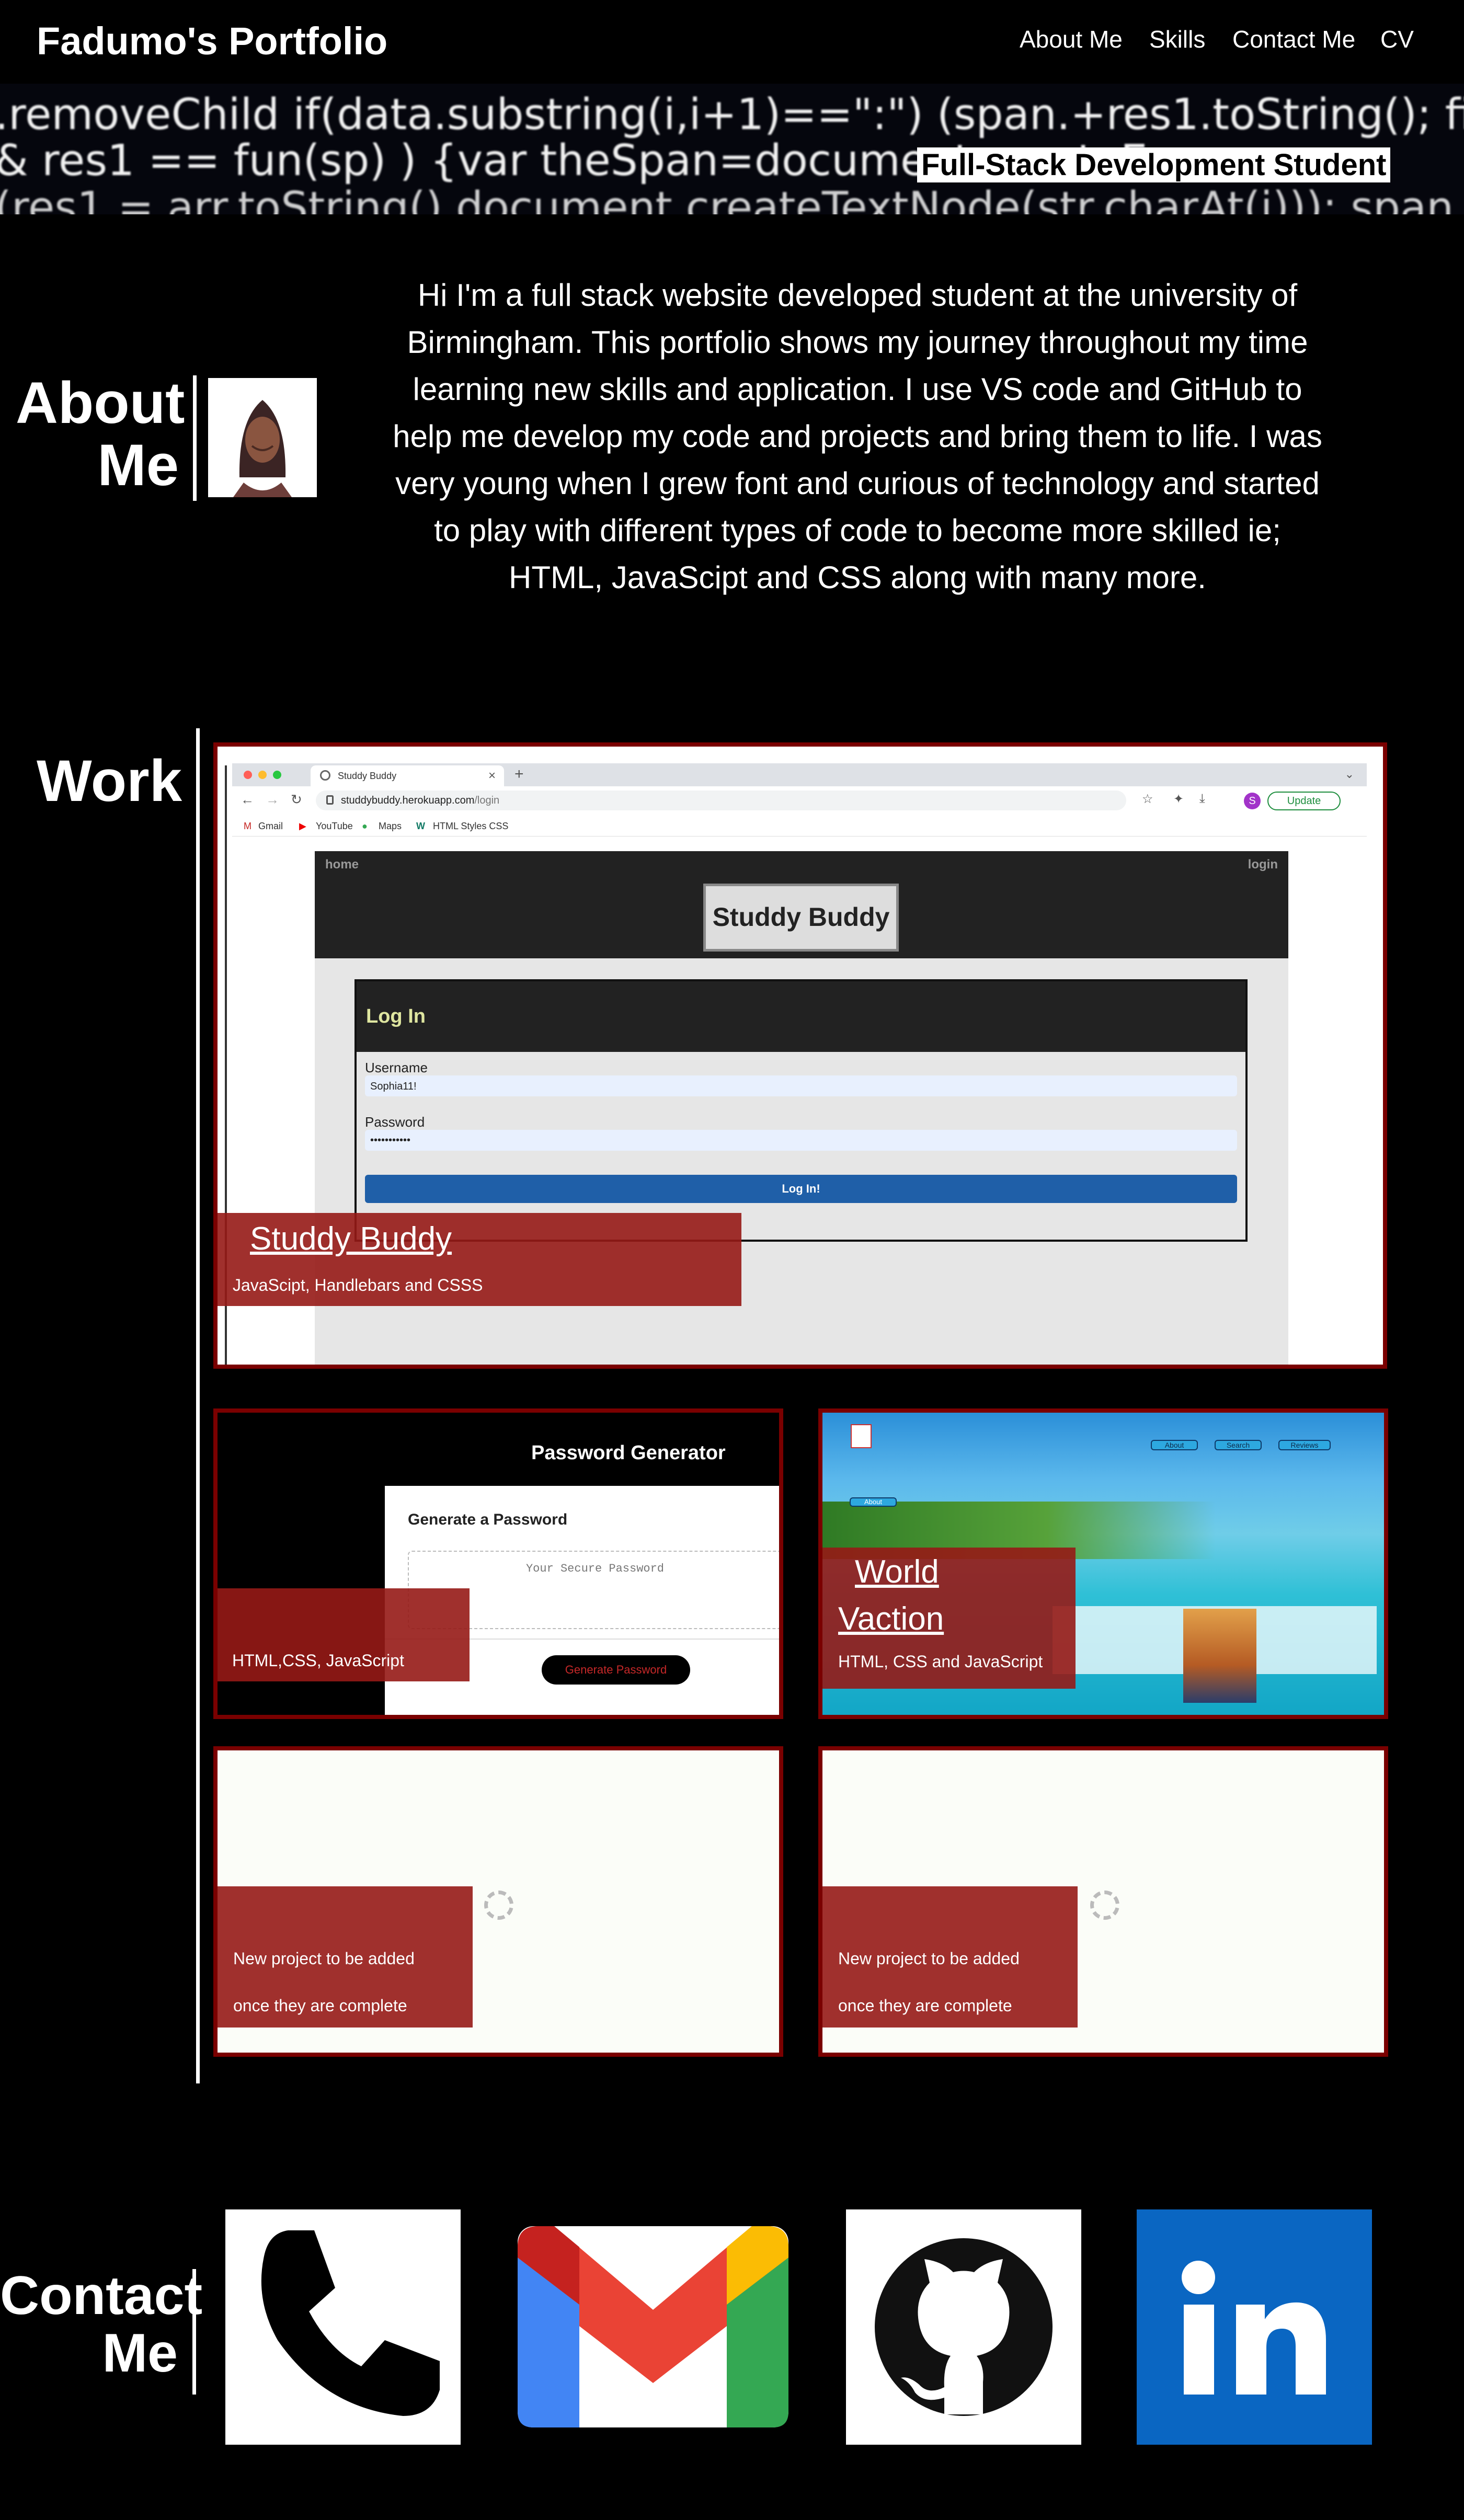  I want to click on project-title-line: World, so click(897, 1572).